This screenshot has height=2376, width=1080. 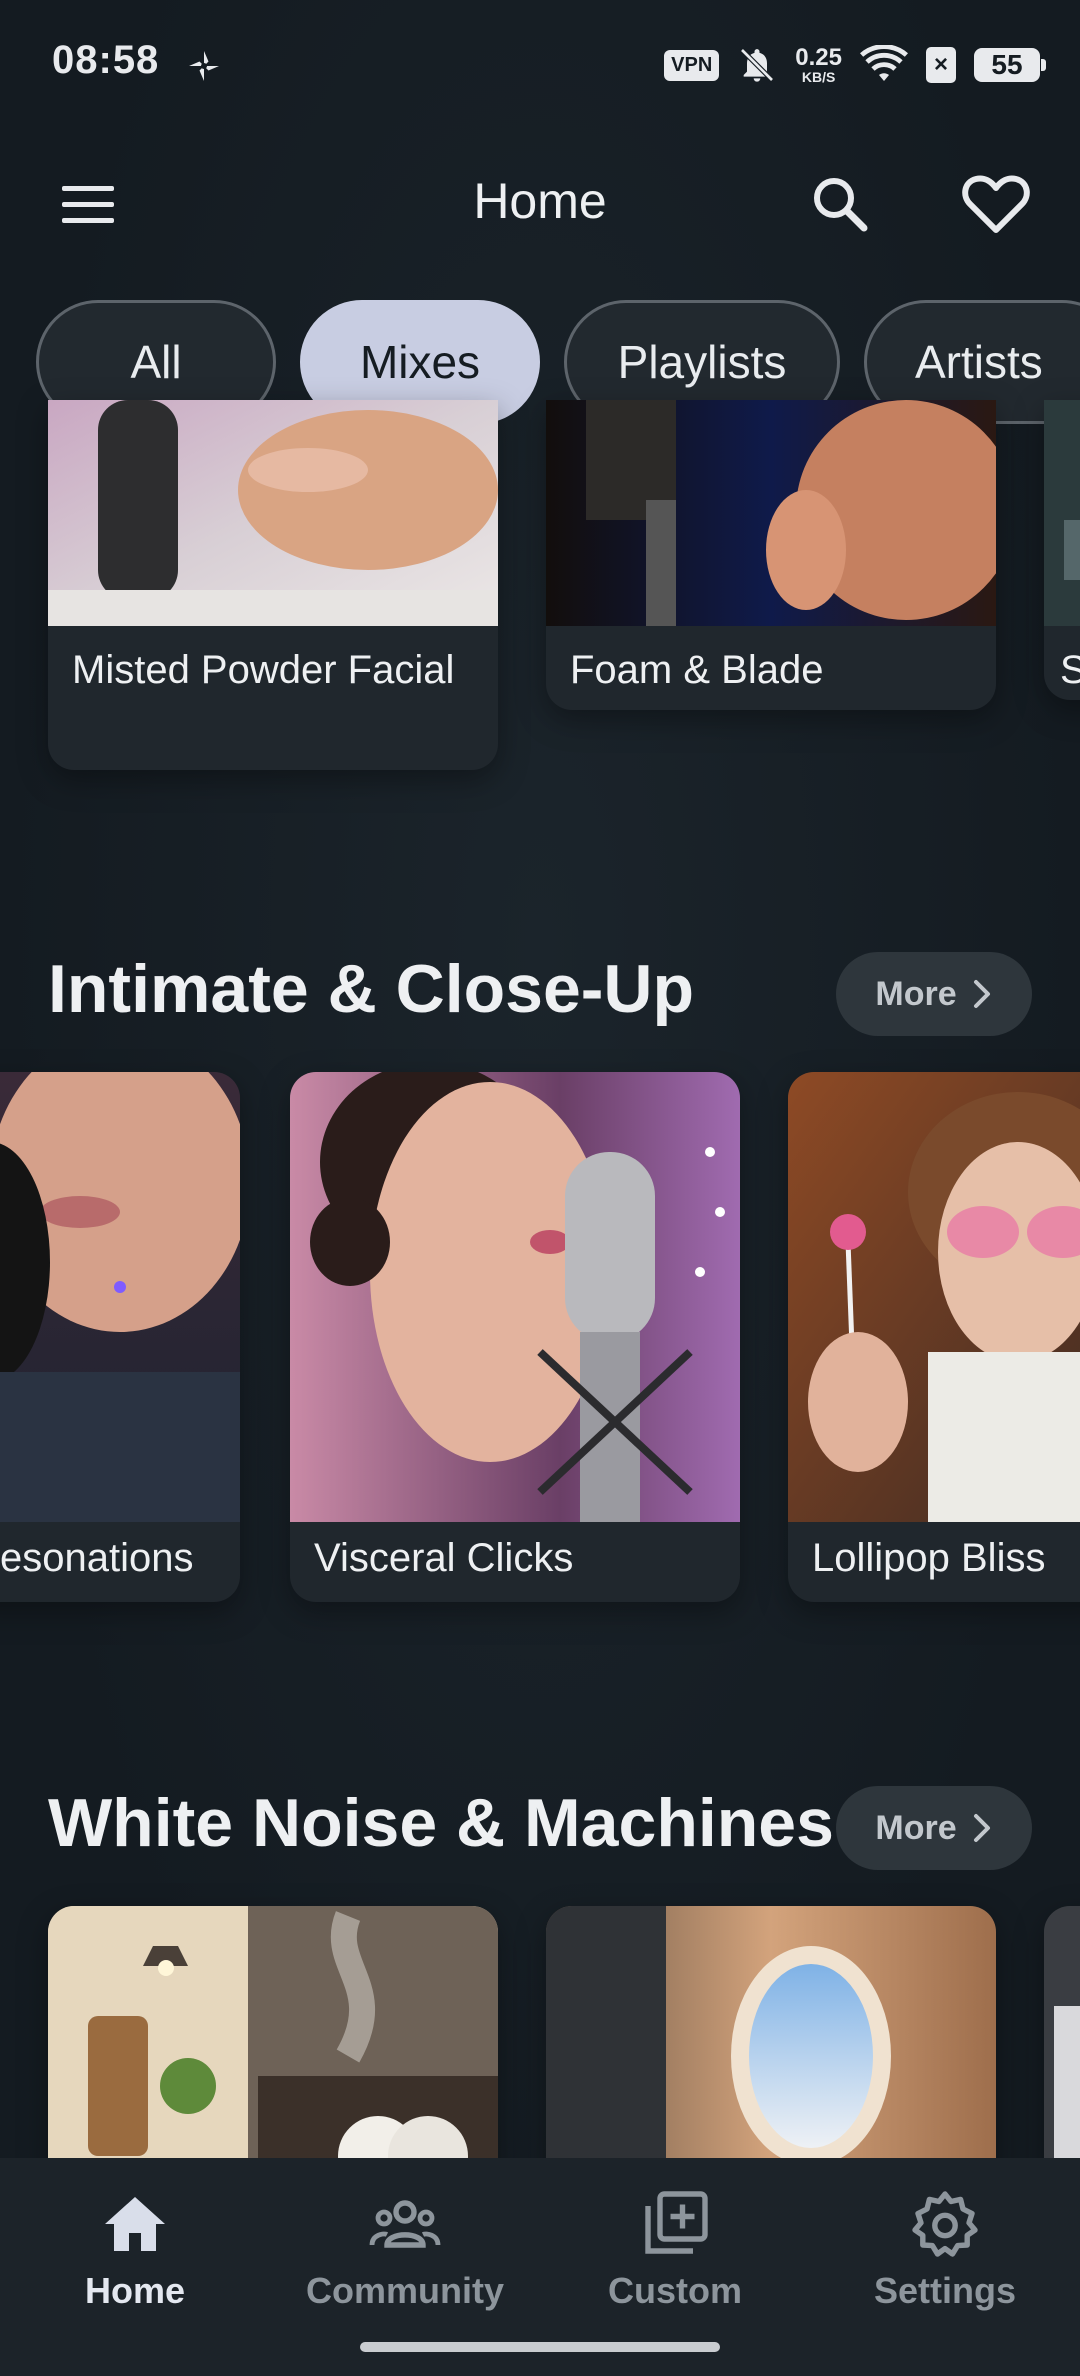 What do you see at coordinates (996, 204) in the screenshot?
I see `heart-icon` at bounding box center [996, 204].